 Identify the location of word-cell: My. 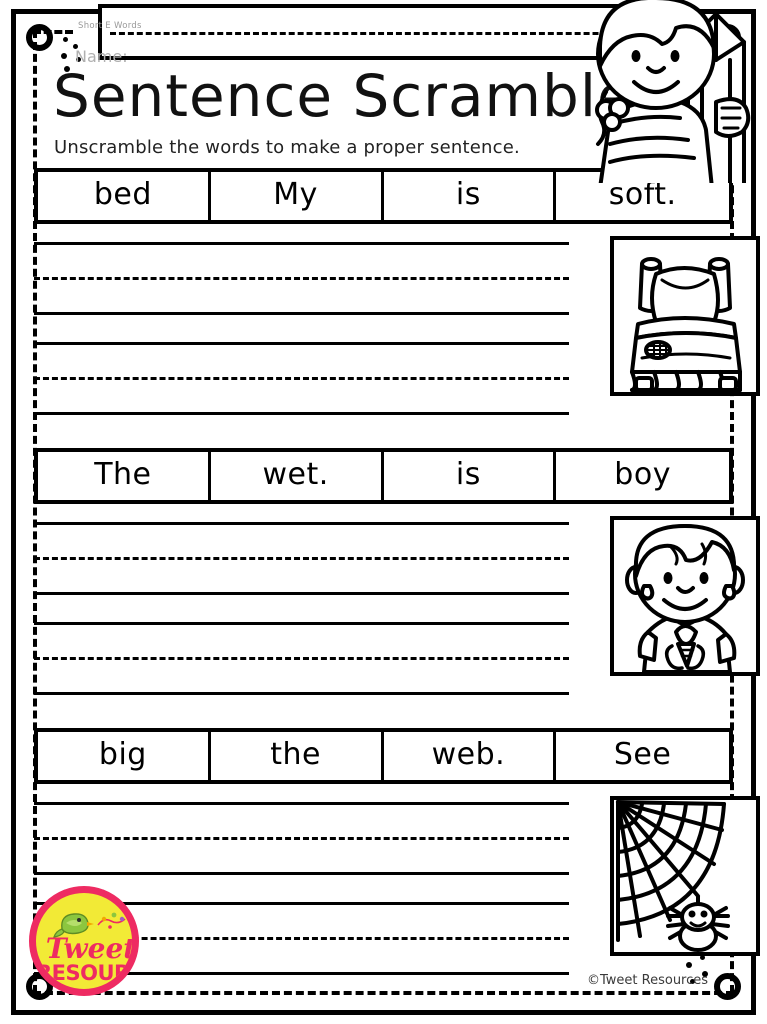
(297, 196).